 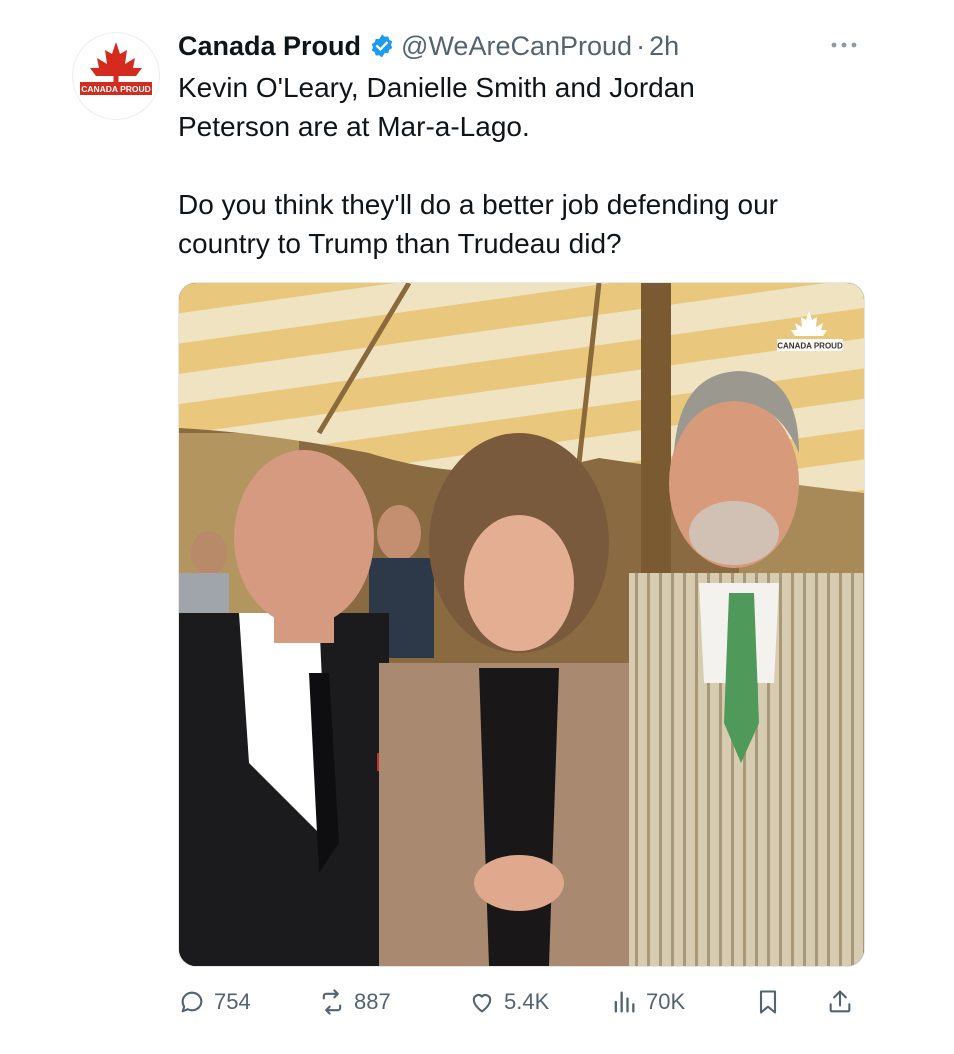 What do you see at coordinates (666, 1001) in the screenshot?
I see `views-count: 70K` at bounding box center [666, 1001].